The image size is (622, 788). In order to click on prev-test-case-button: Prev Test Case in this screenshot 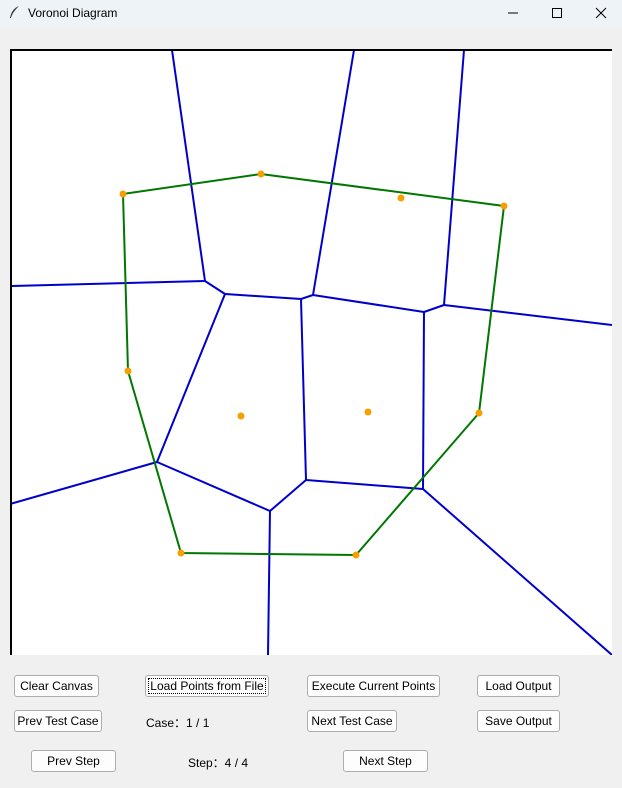, I will do `click(58, 721)`.